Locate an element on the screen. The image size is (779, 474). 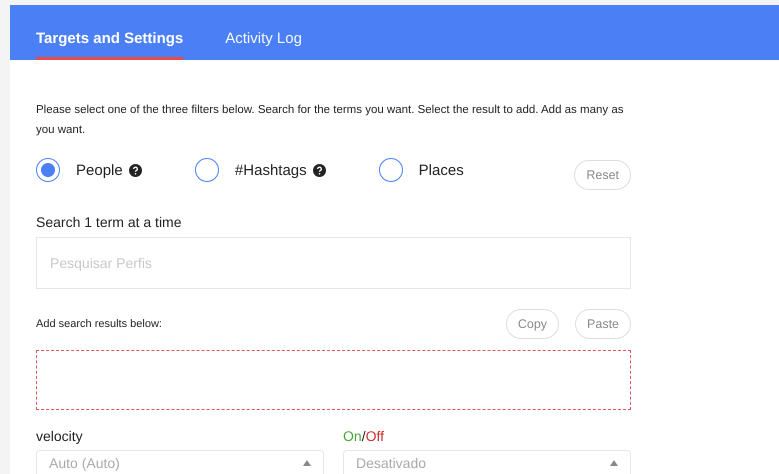
on-off-select: Desativado is located at coordinates (487, 462).